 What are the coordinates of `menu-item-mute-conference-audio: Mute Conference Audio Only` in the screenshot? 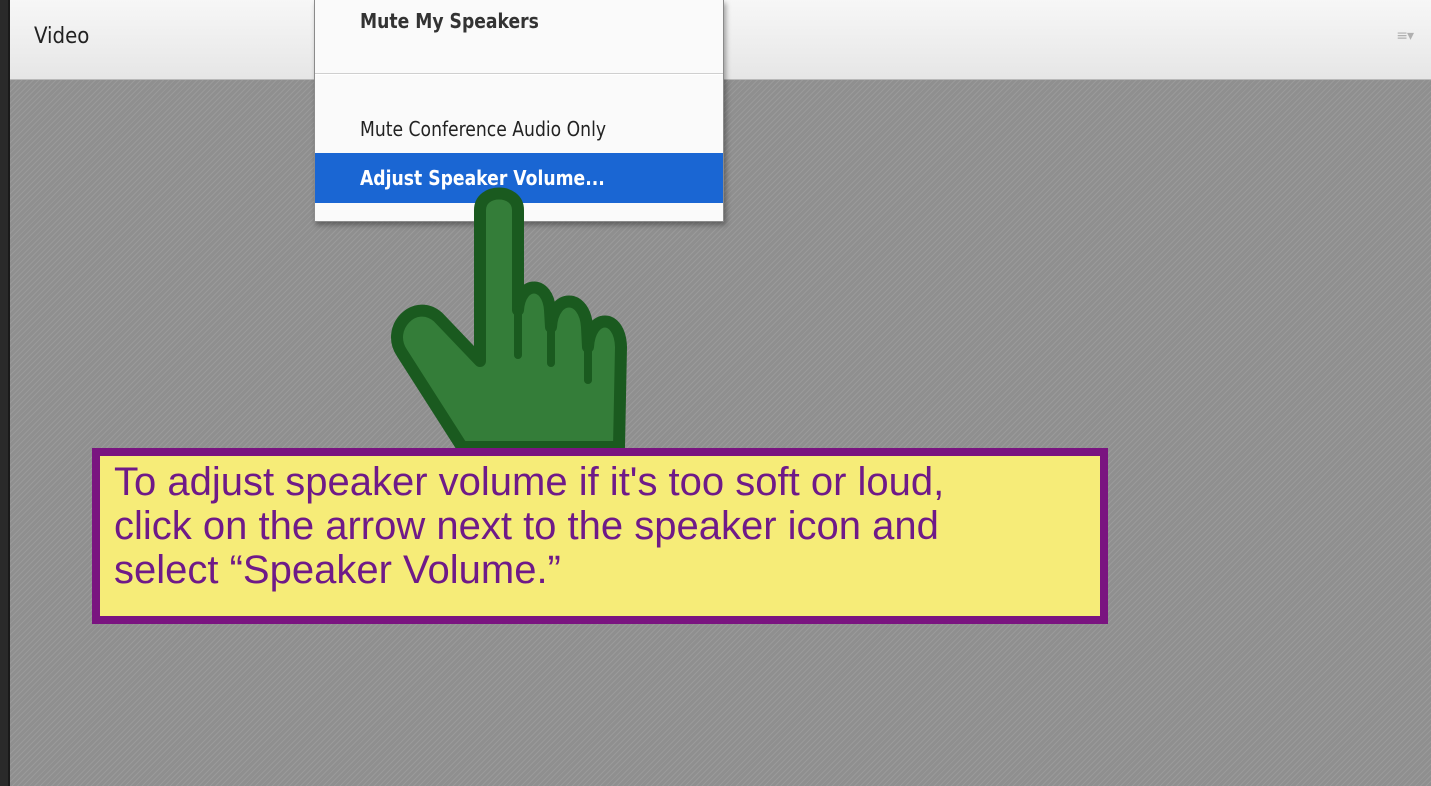 It's located at (519, 129).